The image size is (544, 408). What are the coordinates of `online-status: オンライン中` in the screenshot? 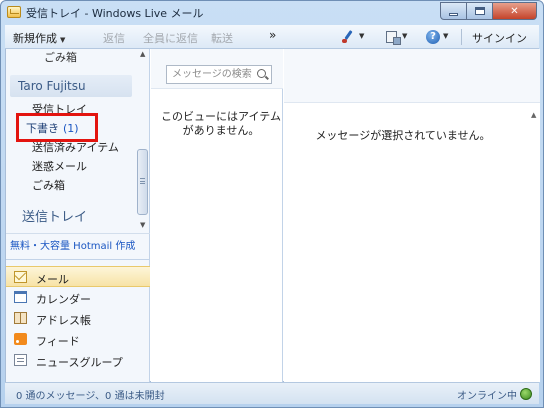 It's located at (487, 394).